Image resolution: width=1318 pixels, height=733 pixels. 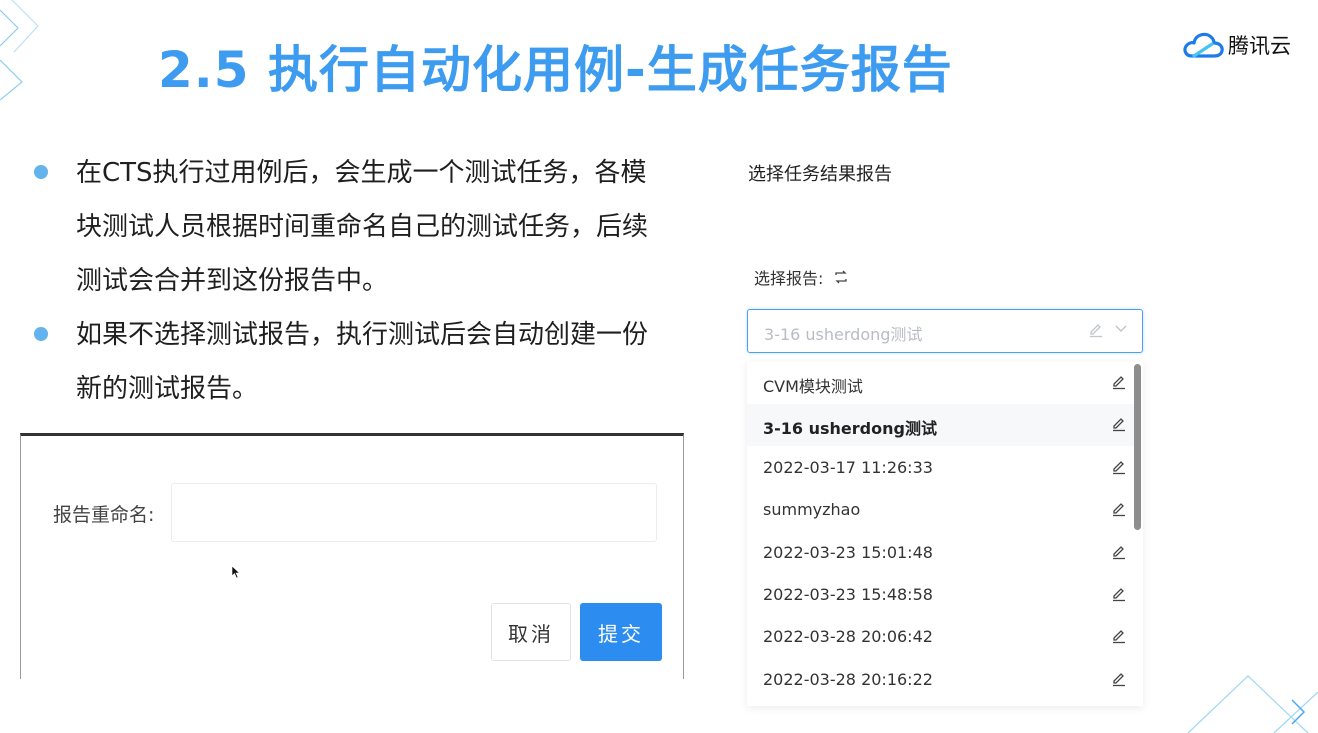 What do you see at coordinates (236, 572) in the screenshot?
I see `mouse-pointer-icon` at bounding box center [236, 572].